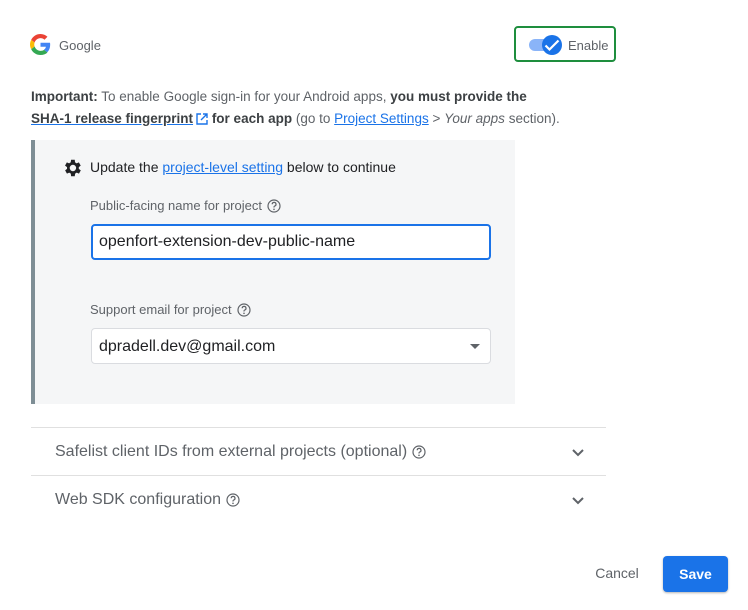 The width and height of the screenshot is (748, 610). Describe the element at coordinates (291, 346) in the screenshot. I see `support-email-select: dpradell.dev@gmail.com` at that location.